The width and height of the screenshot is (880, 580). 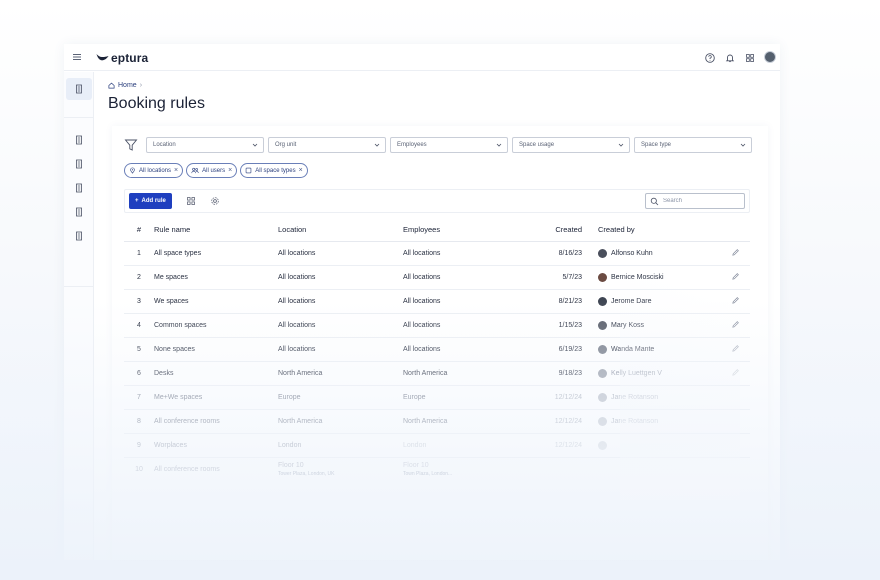 I want to click on rule-name: Desks, so click(x=216, y=373).